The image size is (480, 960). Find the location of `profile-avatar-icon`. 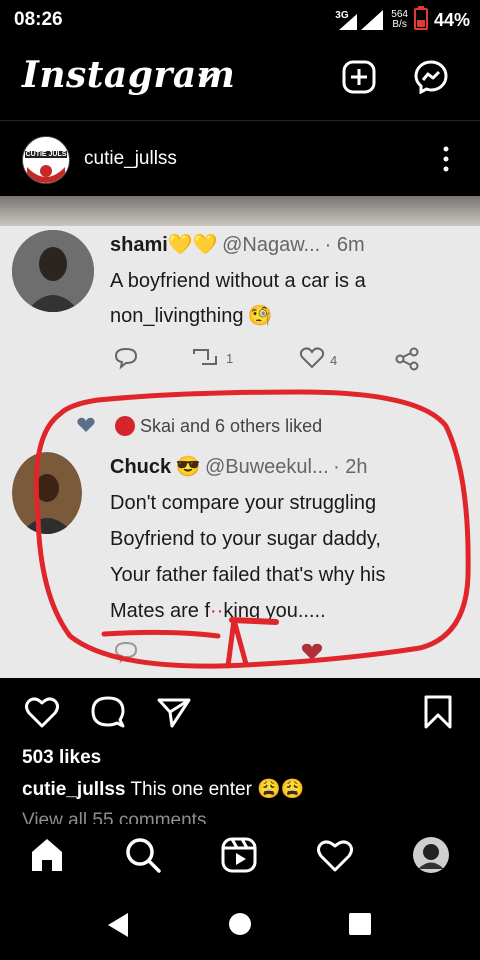

profile-avatar-icon is located at coordinates (431, 855).